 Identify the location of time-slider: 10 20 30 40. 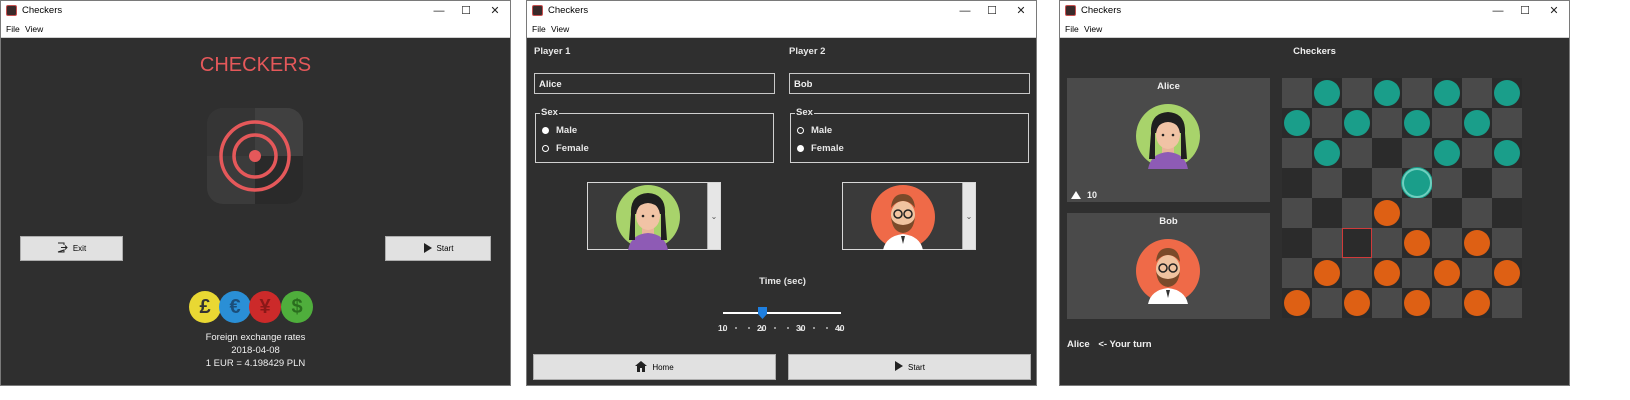
(781, 318).